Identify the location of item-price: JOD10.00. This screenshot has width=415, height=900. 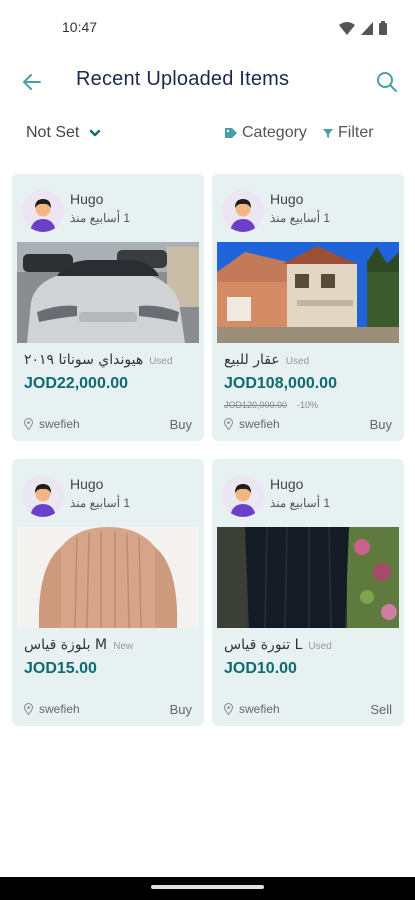
(260, 668).